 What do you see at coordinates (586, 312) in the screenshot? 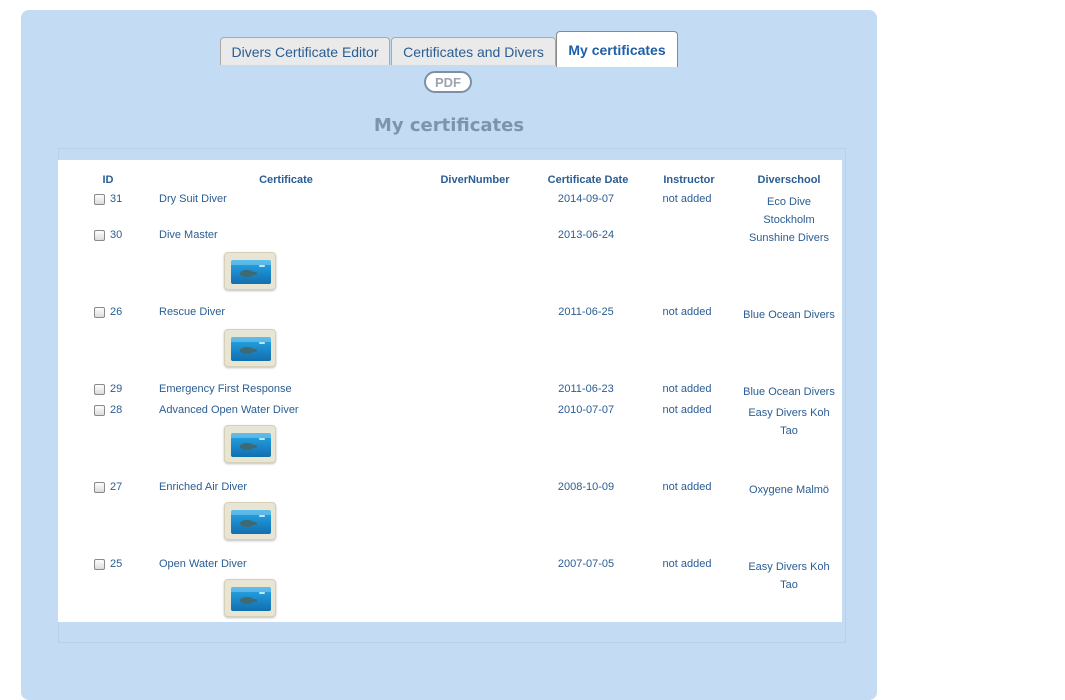
I see `row-date: 2011-06-25` at bounding box center [586, 312].